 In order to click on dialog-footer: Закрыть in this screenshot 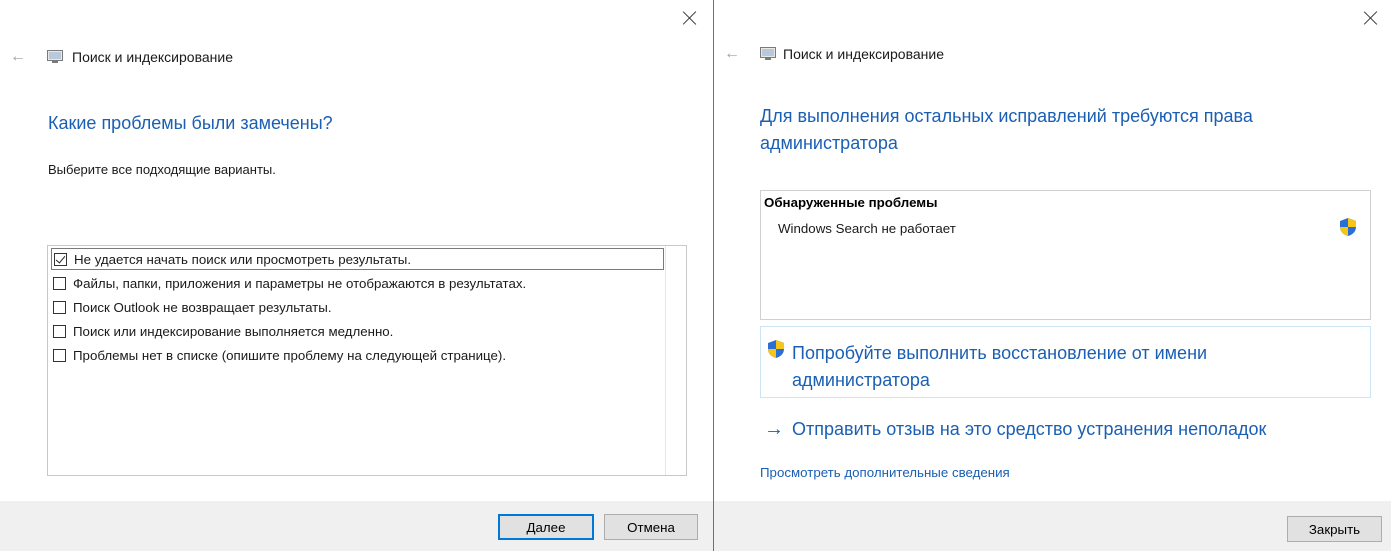, I will do `click(1052, 526)`.